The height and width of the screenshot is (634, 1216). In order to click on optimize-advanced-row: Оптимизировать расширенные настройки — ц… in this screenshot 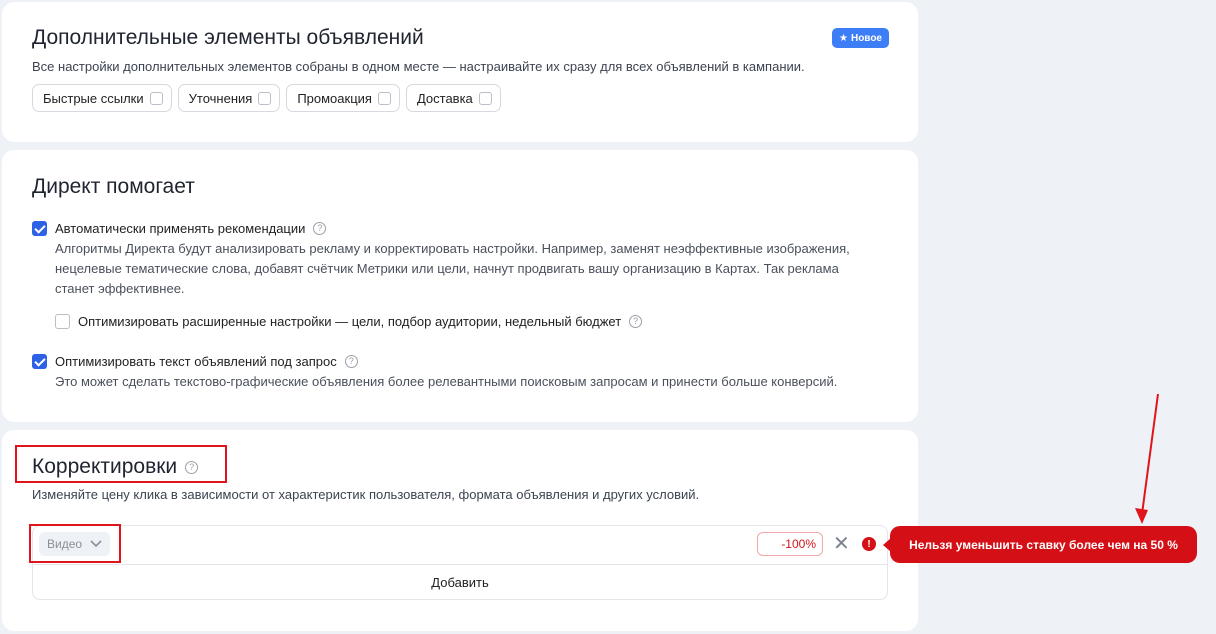, I will do `click(349, 321)`.